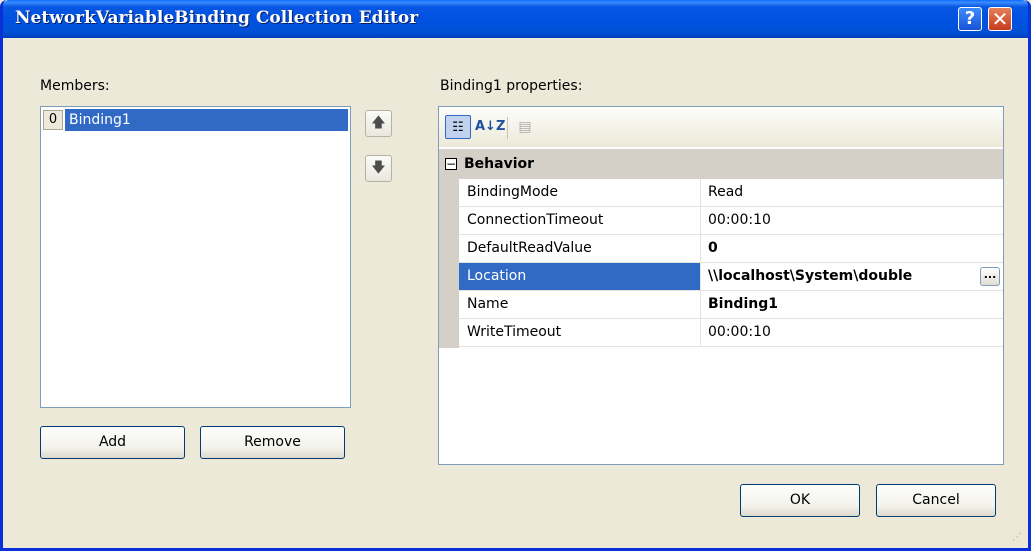  I want to click on add-button: Add, so click(112, 442).